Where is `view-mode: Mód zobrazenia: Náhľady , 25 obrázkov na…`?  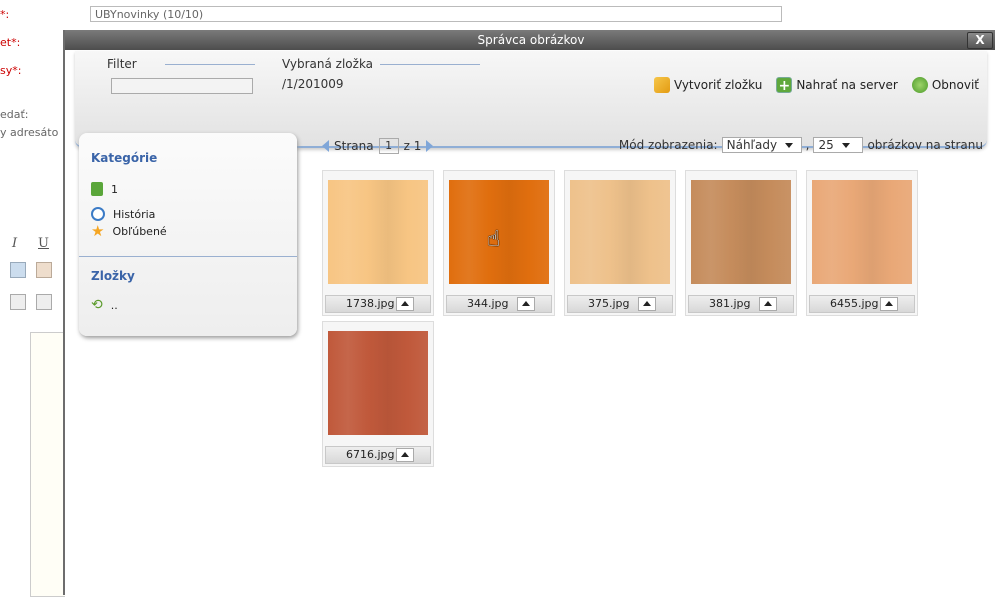 view-mode: Mód zobrazenia: Náhľady , 25 obrázkov na… is located at coordinates (801, 145).